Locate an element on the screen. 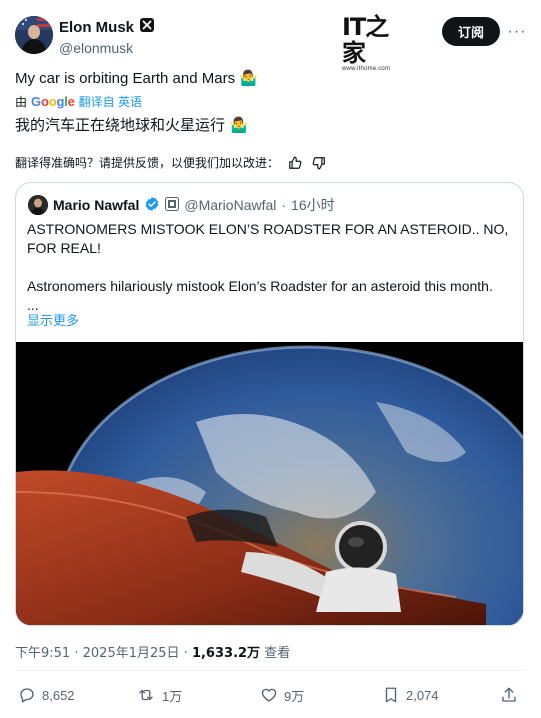 Image resolution: width=541 pixels, height=718 pixels. translation-feedback: 翻译得准确吗？请提供反馈，以便我们加以改进： is located at coordinates (171, 162).